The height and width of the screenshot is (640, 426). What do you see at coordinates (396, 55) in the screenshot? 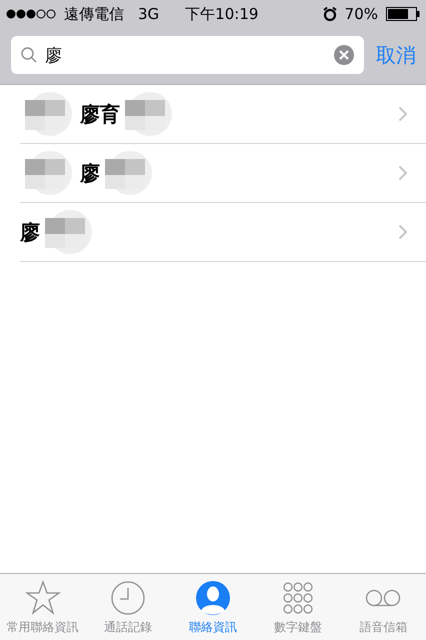
I see `cancel-button: 取消` at bounding box center [396, 55].